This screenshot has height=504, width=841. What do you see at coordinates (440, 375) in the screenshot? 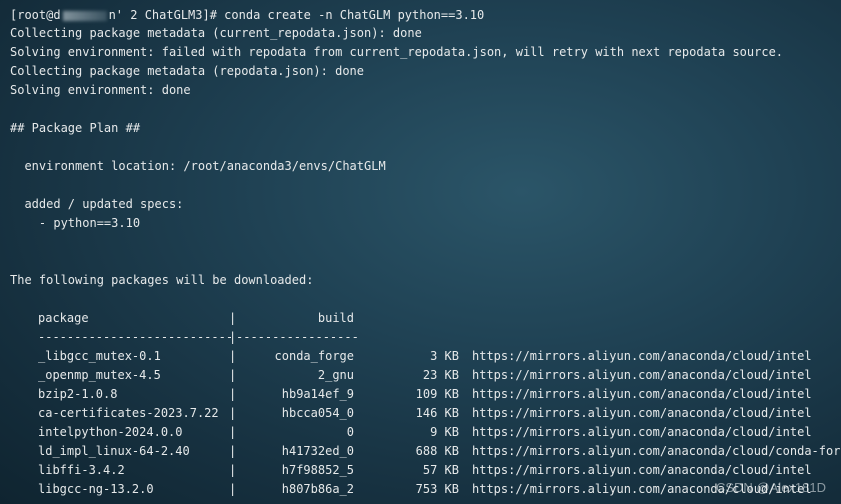
I see `package-size: 23 KB` at bounding box center [440, 375].